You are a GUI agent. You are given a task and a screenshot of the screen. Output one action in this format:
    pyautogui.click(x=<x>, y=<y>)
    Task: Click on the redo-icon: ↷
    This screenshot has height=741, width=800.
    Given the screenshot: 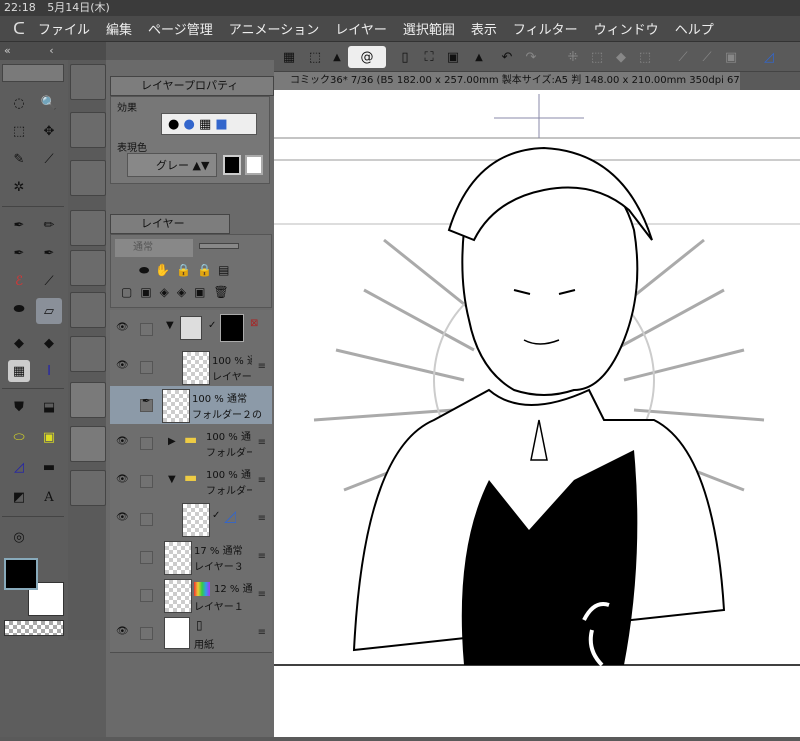 What is the action you would take?
    pyautogui.click(x=531, y=57)
    